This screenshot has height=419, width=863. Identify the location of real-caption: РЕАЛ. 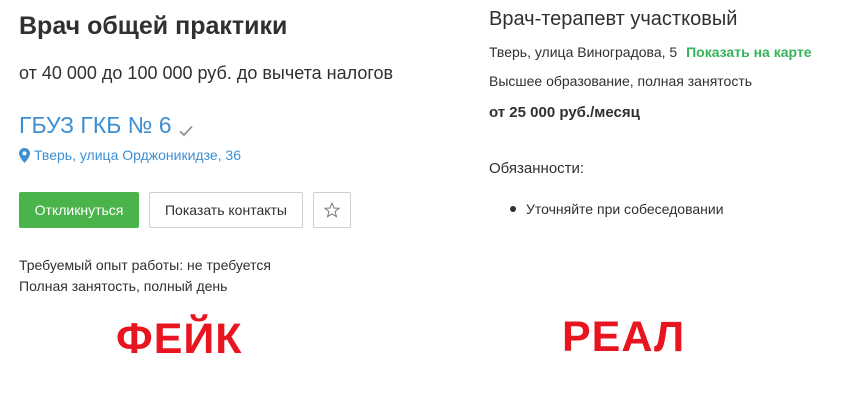
(624, 337).